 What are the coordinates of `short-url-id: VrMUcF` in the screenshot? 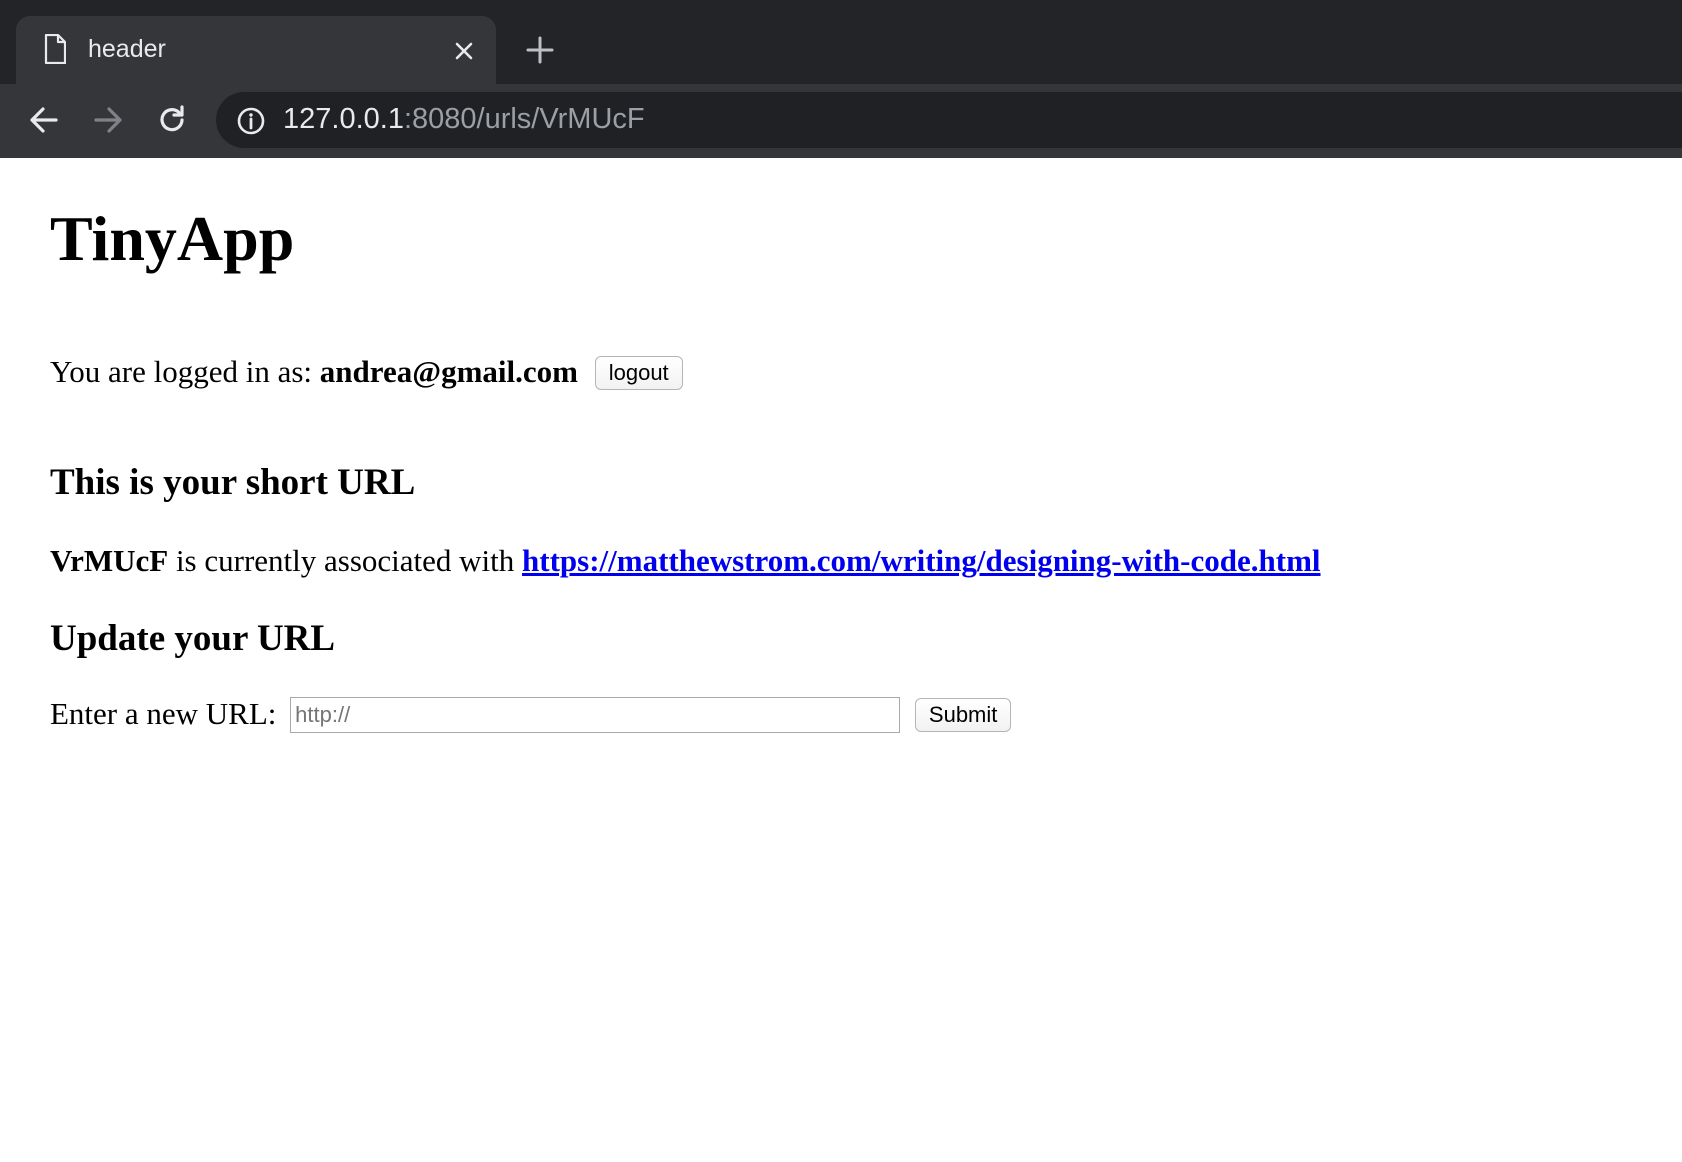 It's located at (109, 560).